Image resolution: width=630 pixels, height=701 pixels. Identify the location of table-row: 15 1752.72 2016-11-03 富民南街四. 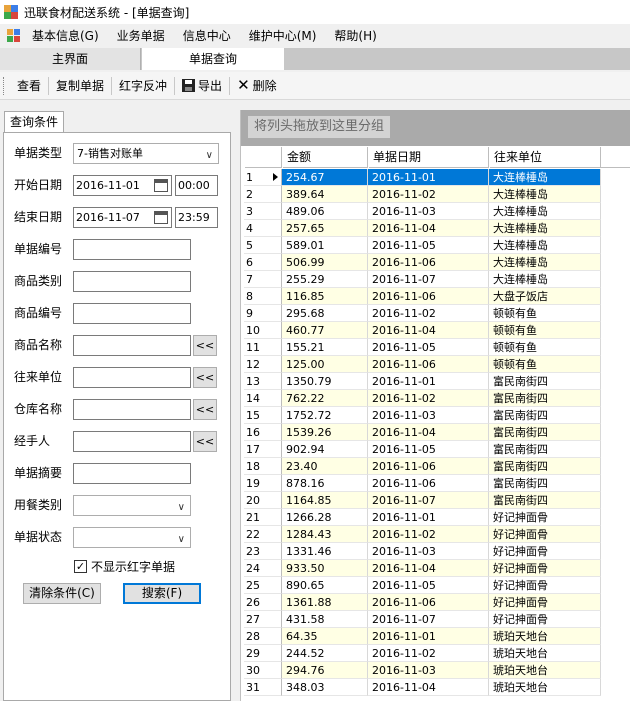
(437, 415).